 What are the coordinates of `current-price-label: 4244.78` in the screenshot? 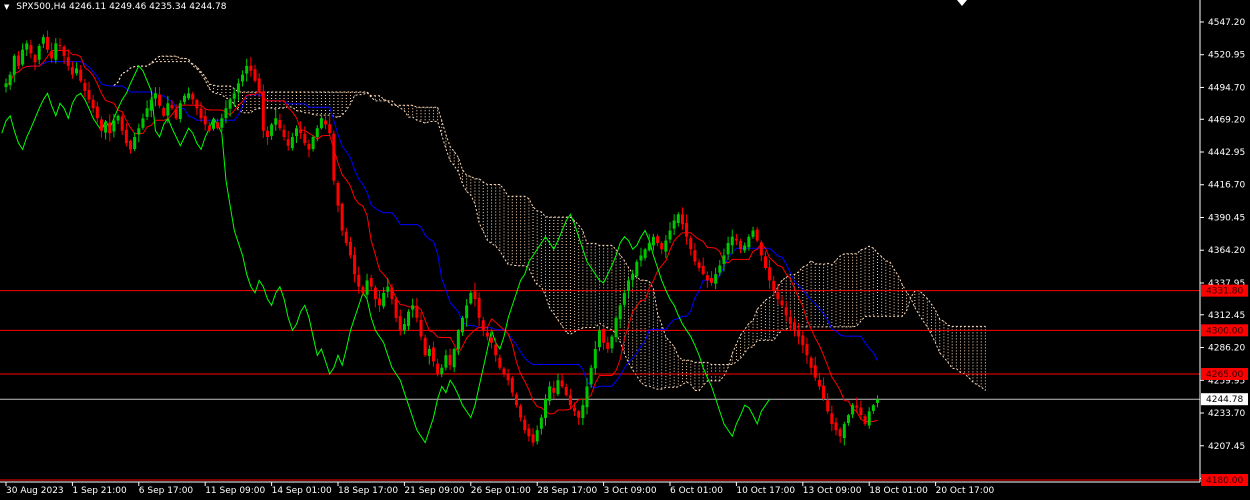 It's located at (1224, 400).